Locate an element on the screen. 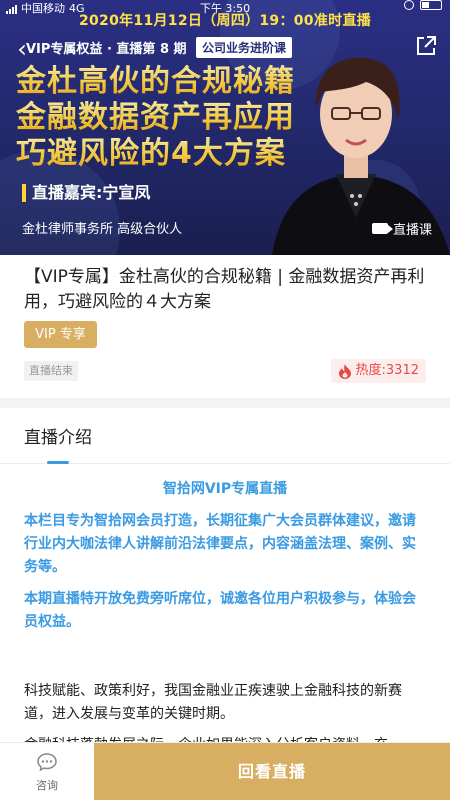  bottom-action-bar: 咨询 回看直播 is located at coordinates (225, 771).